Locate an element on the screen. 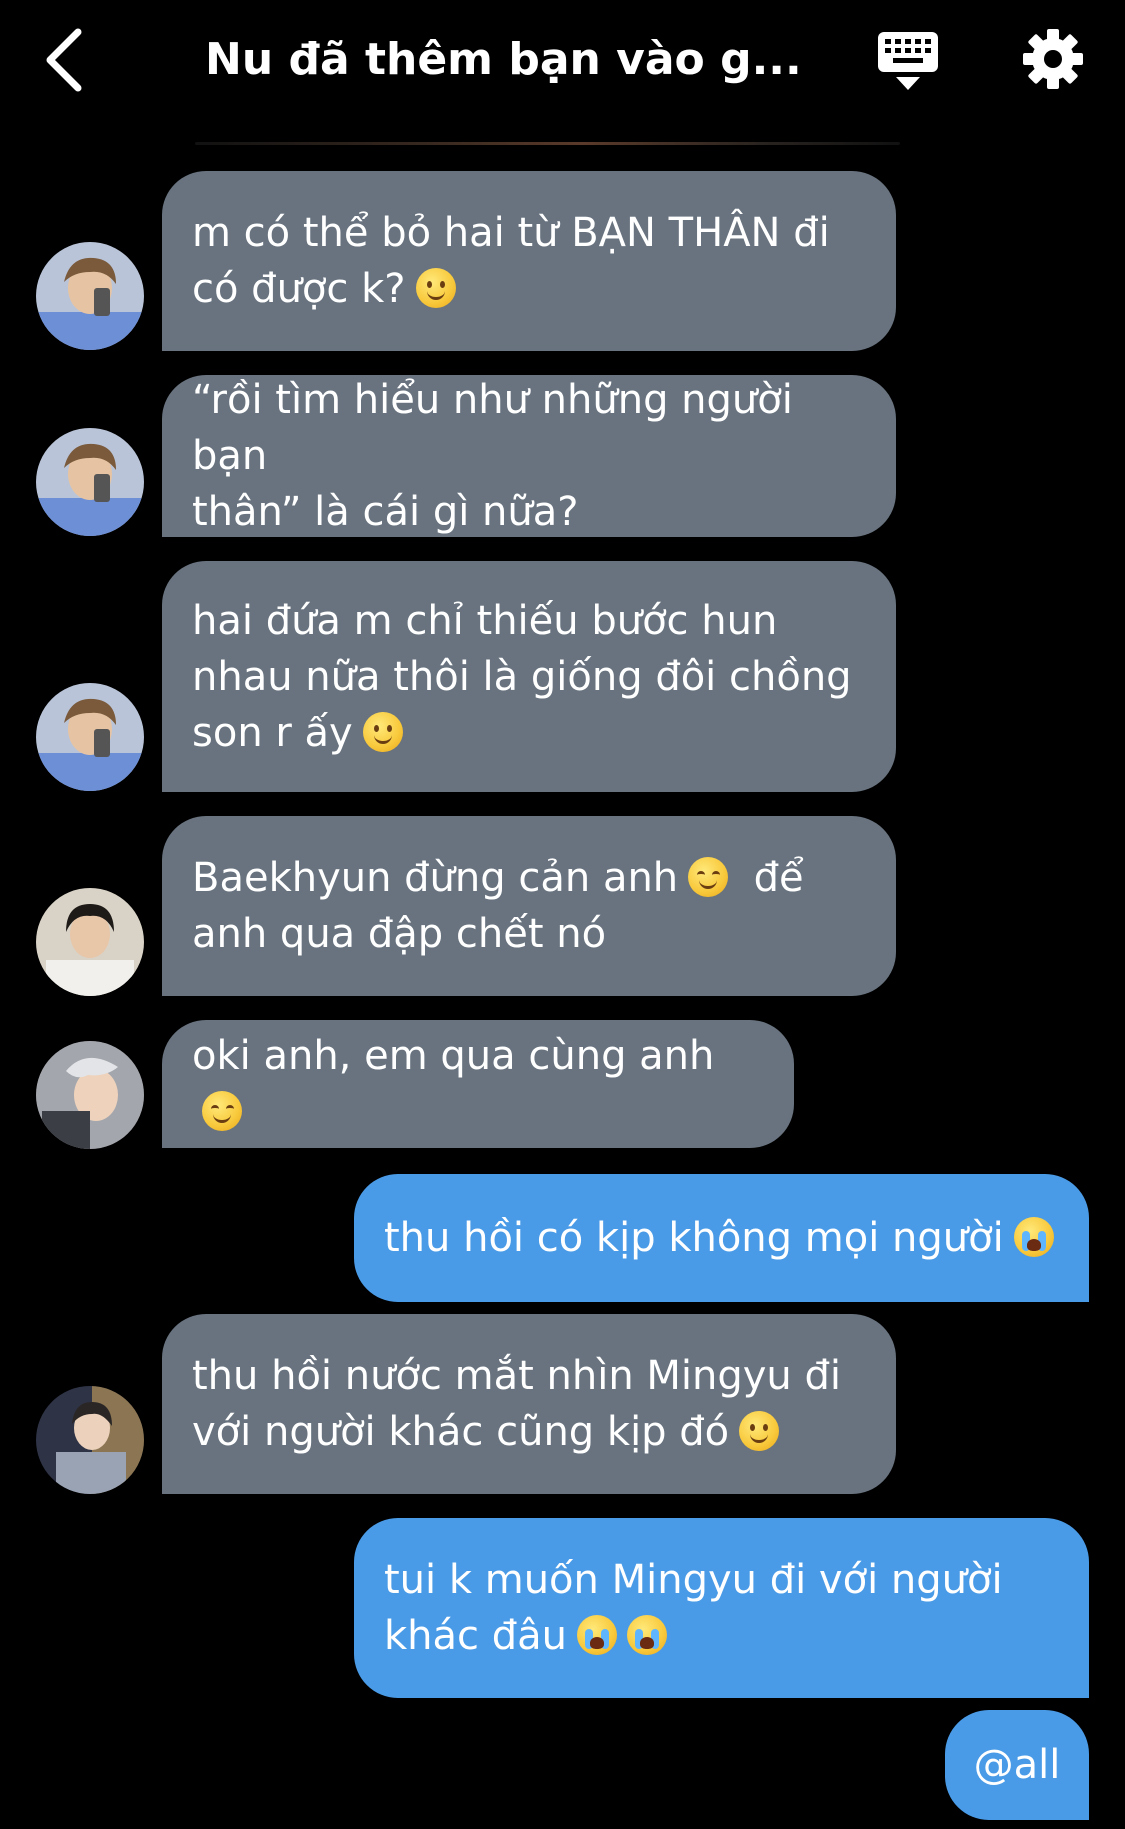  message-text: Baekhyun đừng cản anh is located at coordinates (435, 878).